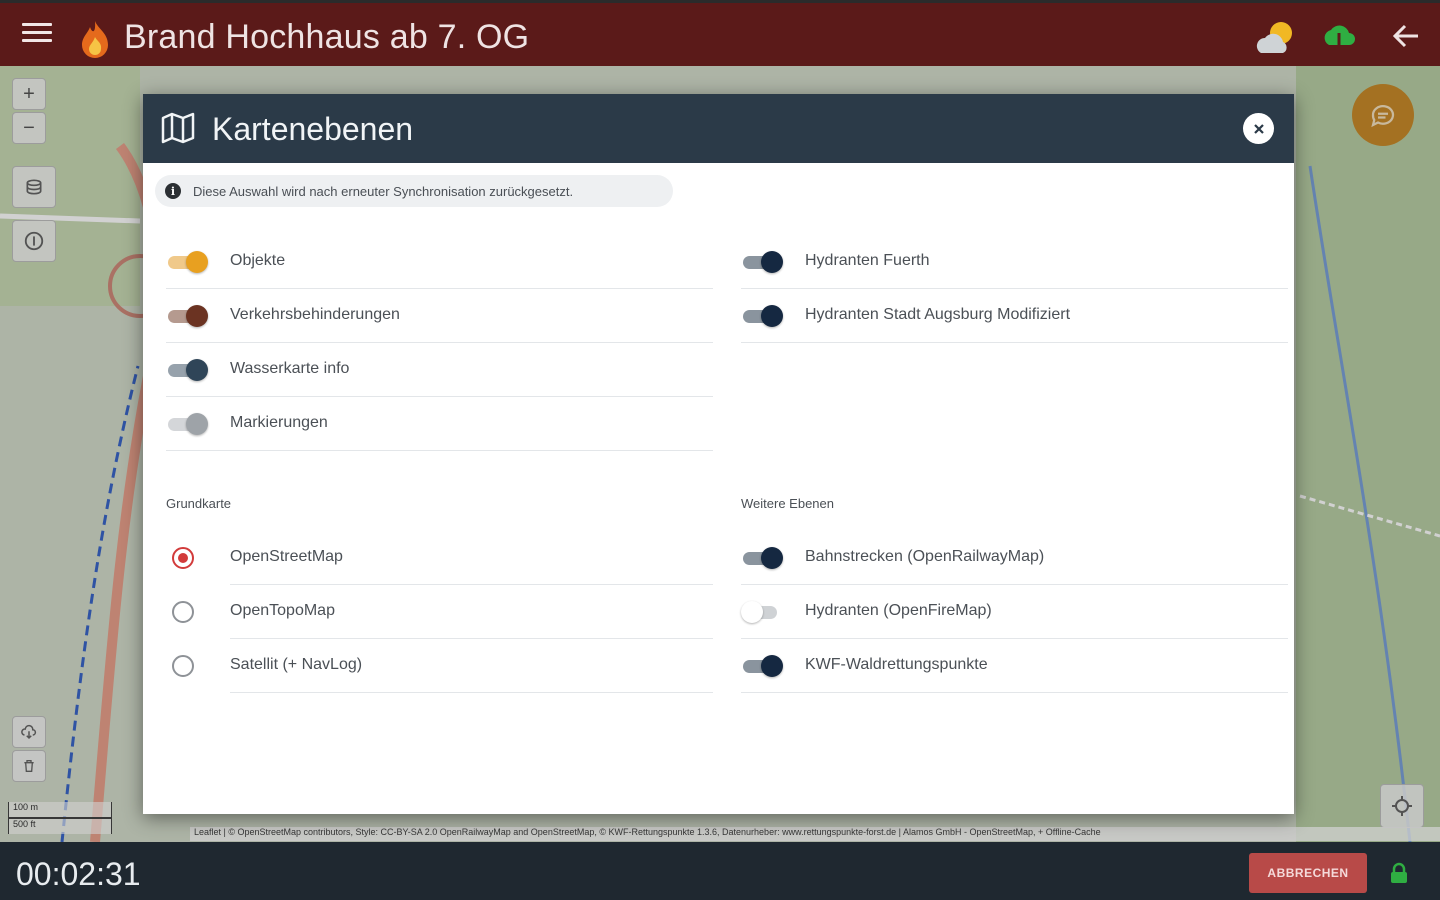 The height and width of the screenshot is (900, 1440). I want to click on fire-icon, so click(95, 39).